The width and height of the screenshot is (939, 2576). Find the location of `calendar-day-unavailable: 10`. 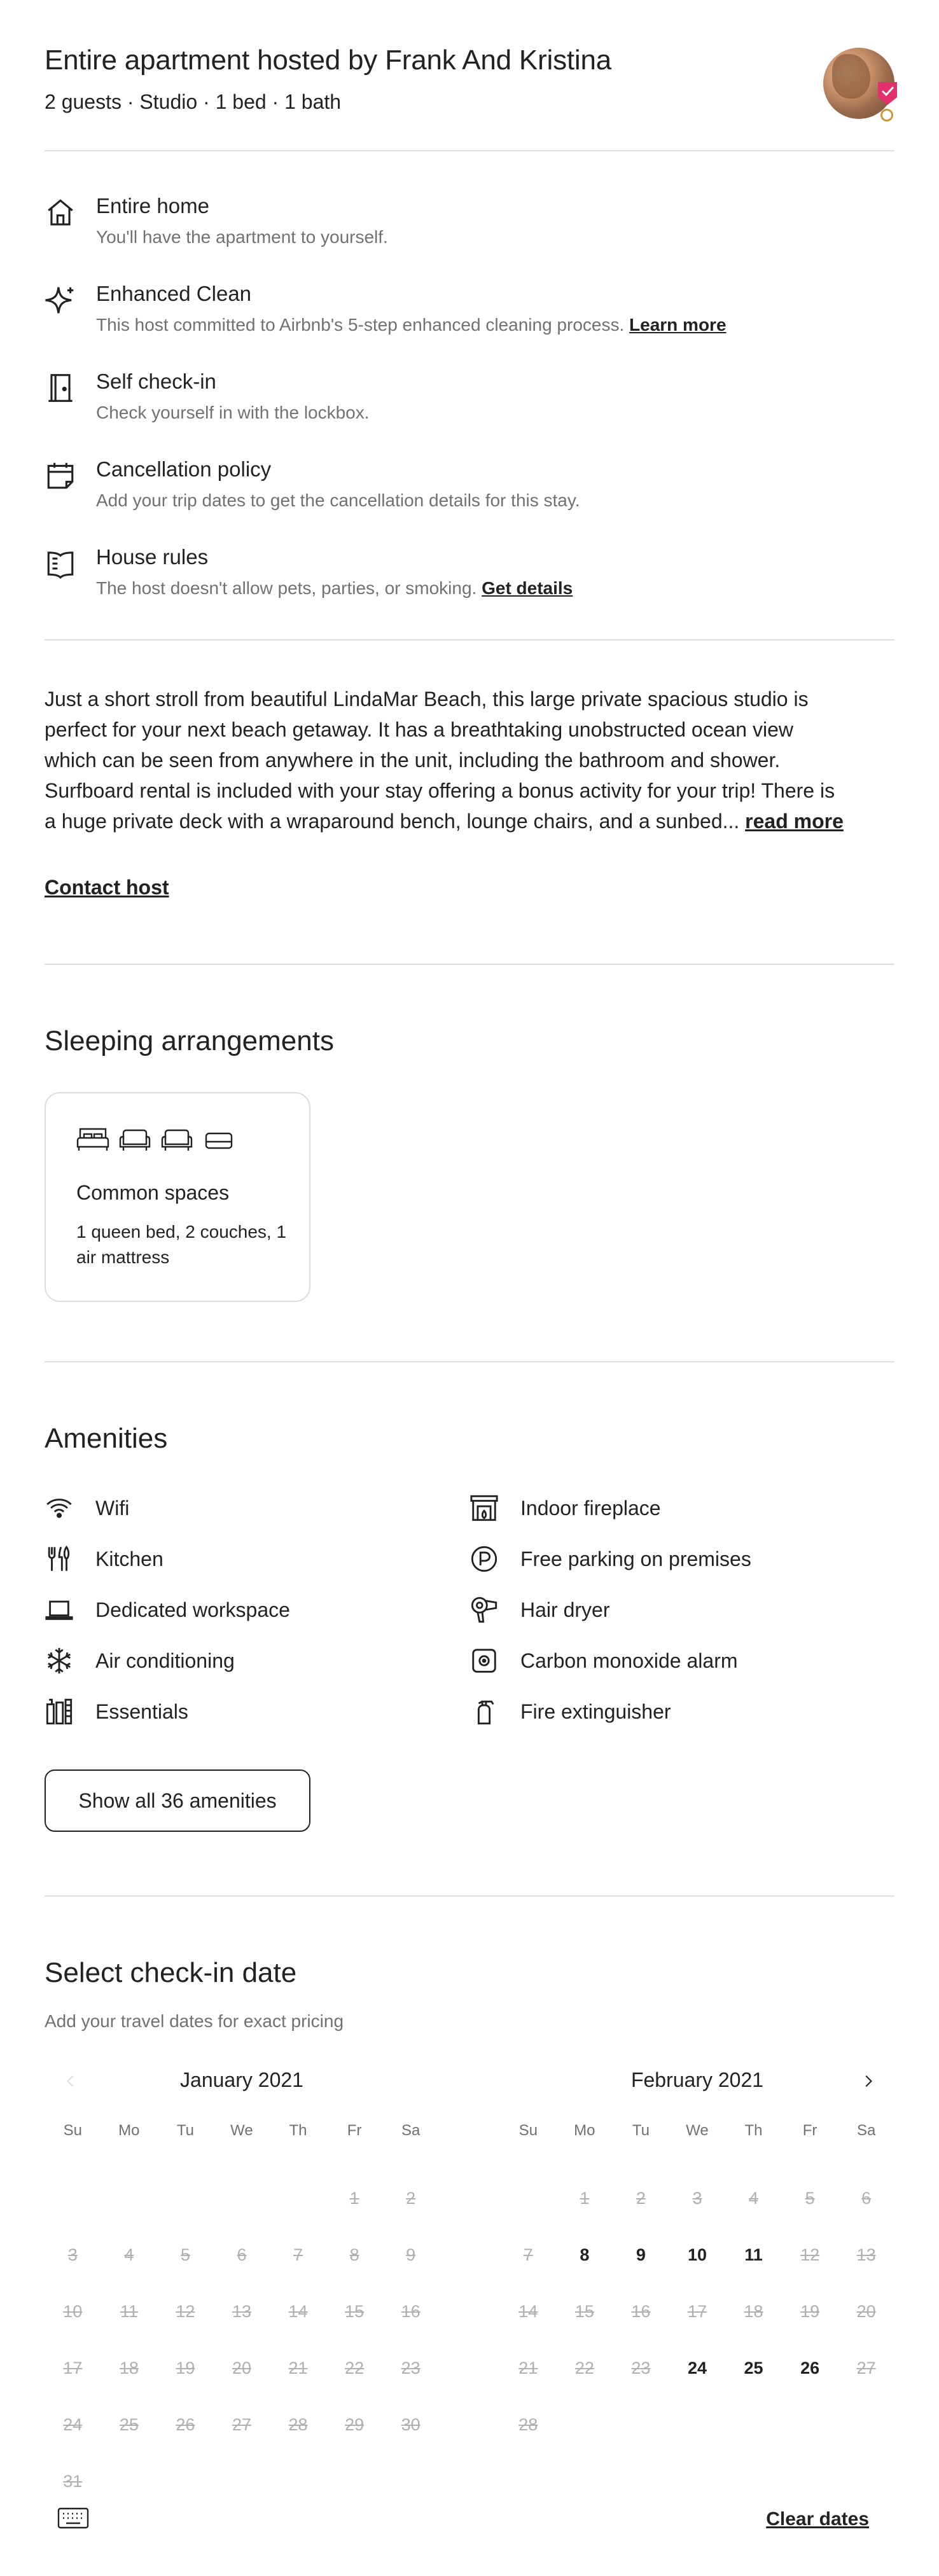

calendar-day-unavailable: 10 is located at coordinates (73, 2311).